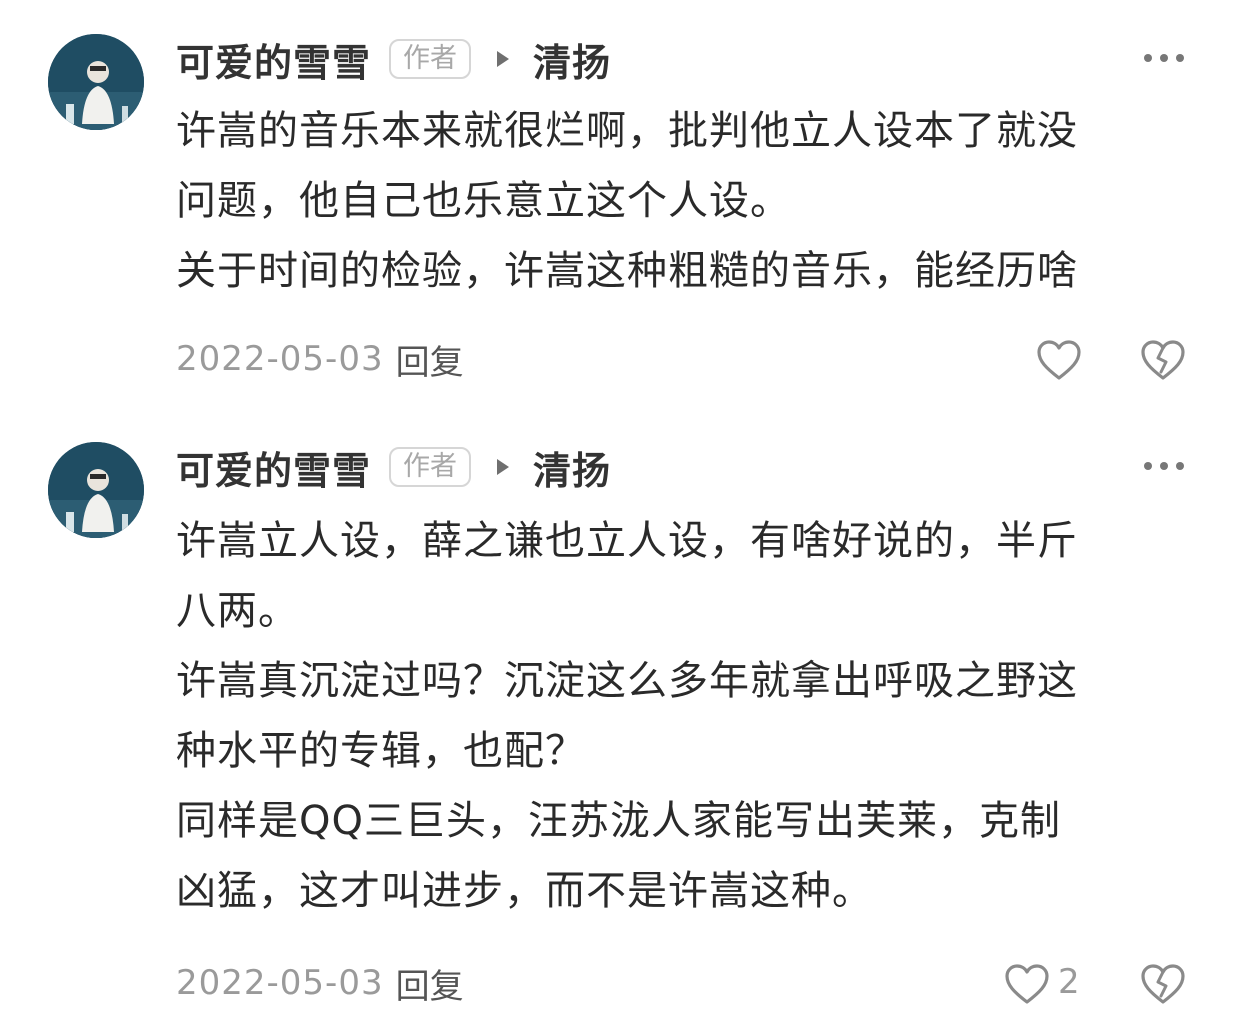 The image size is (1242, 1018). What do you see at coordinates (483, 201) in the screenshot?
I see `comment-line: 问题，他自己也乐意立这个人设。` at bounding box center [483, 201].